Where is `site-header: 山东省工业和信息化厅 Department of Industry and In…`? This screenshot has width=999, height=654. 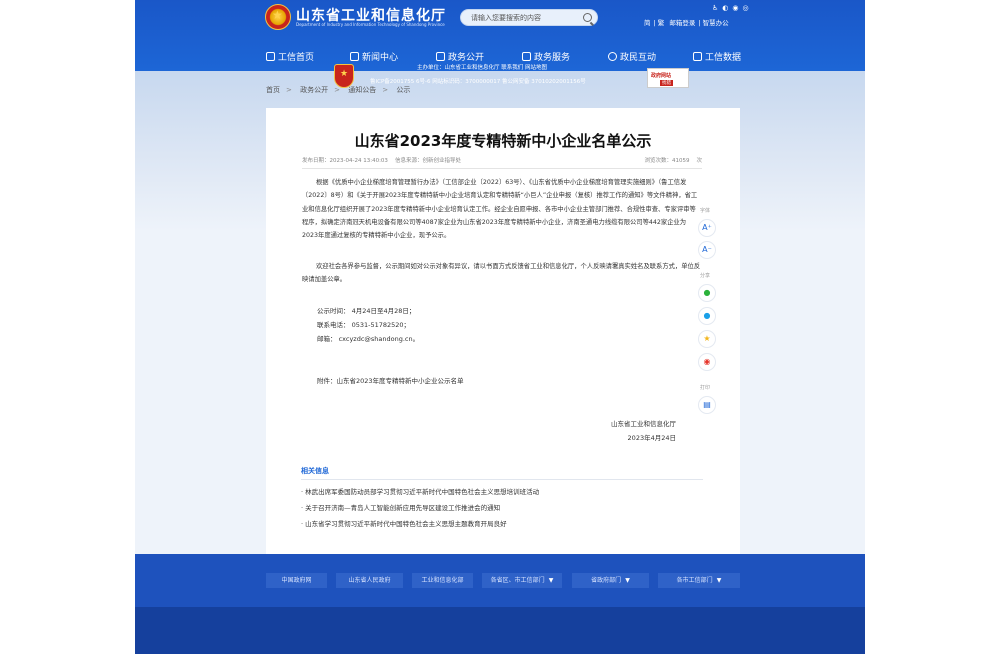 site-header: 山东省工业和信息化厅 Department of Industry and In… is located at coordinates (500, 35).